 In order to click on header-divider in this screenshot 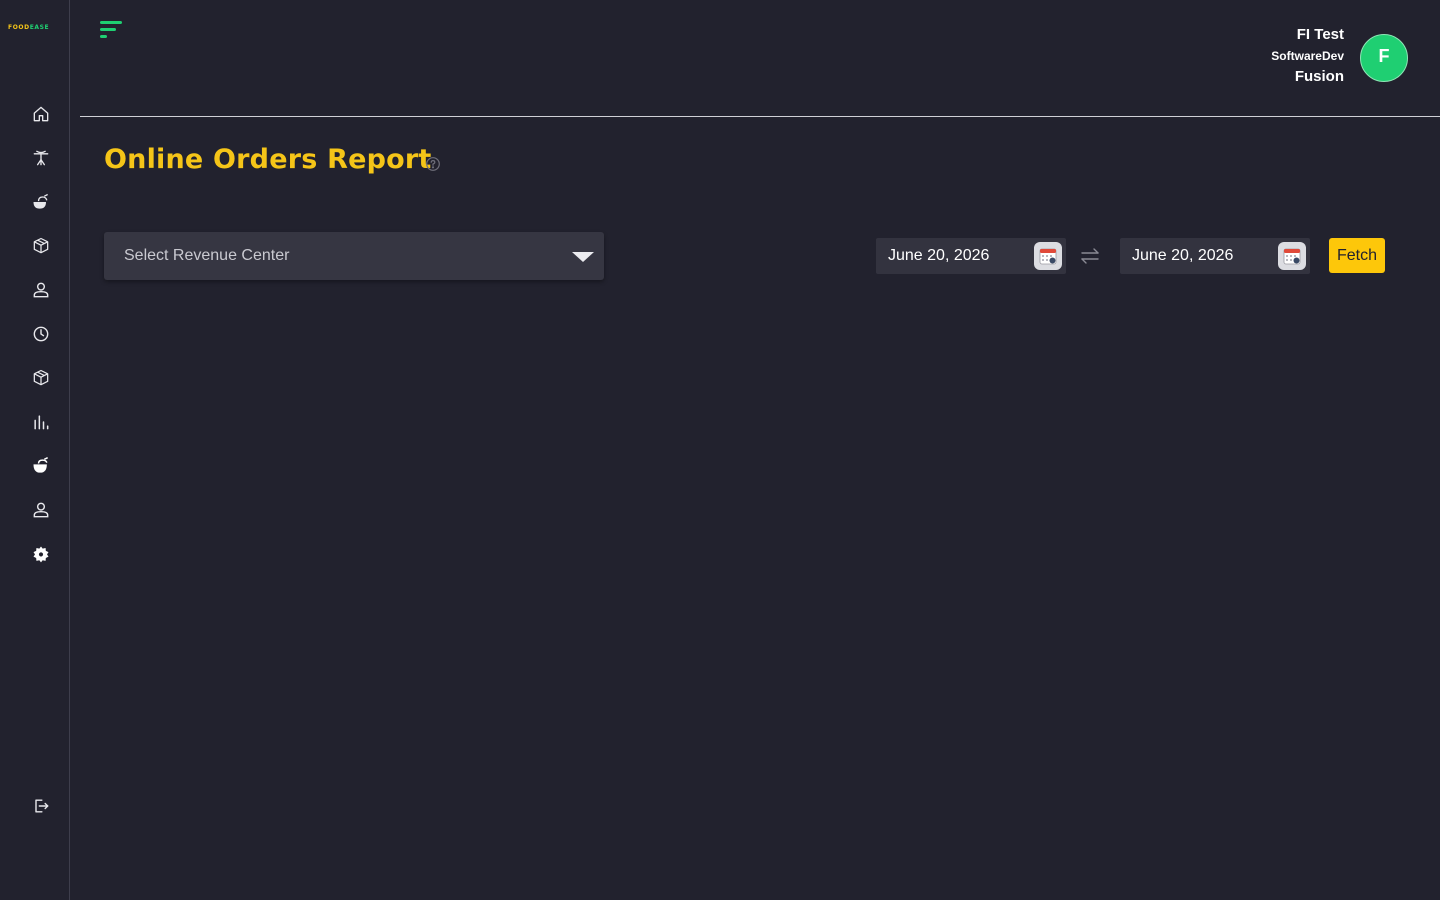, I will do `click(760, 116)`.